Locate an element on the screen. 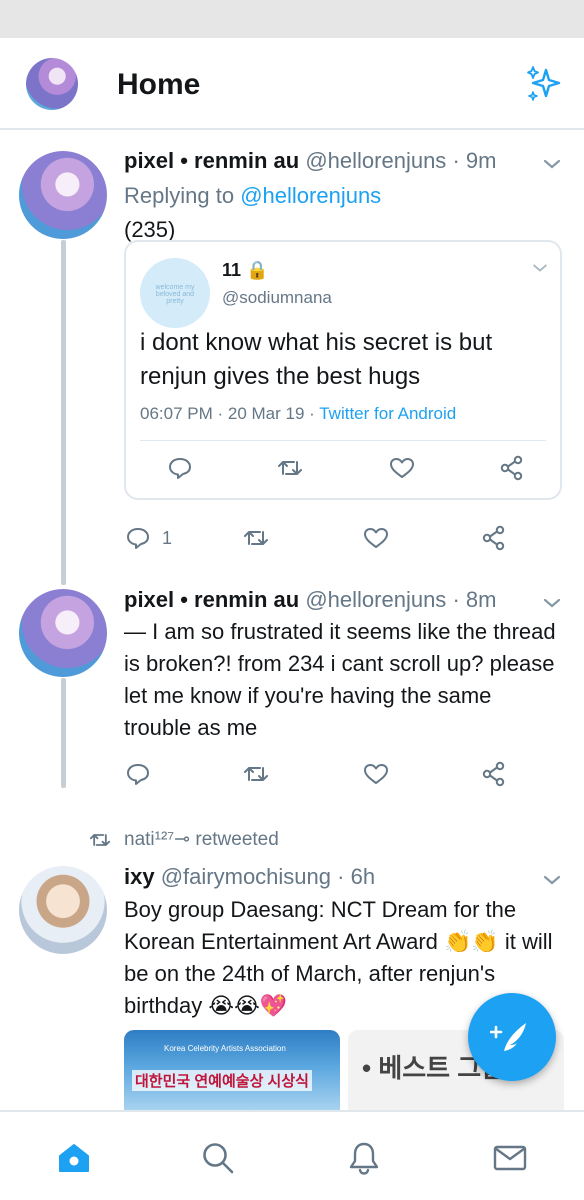  quoted-actions is located at coordinates (343, 470).